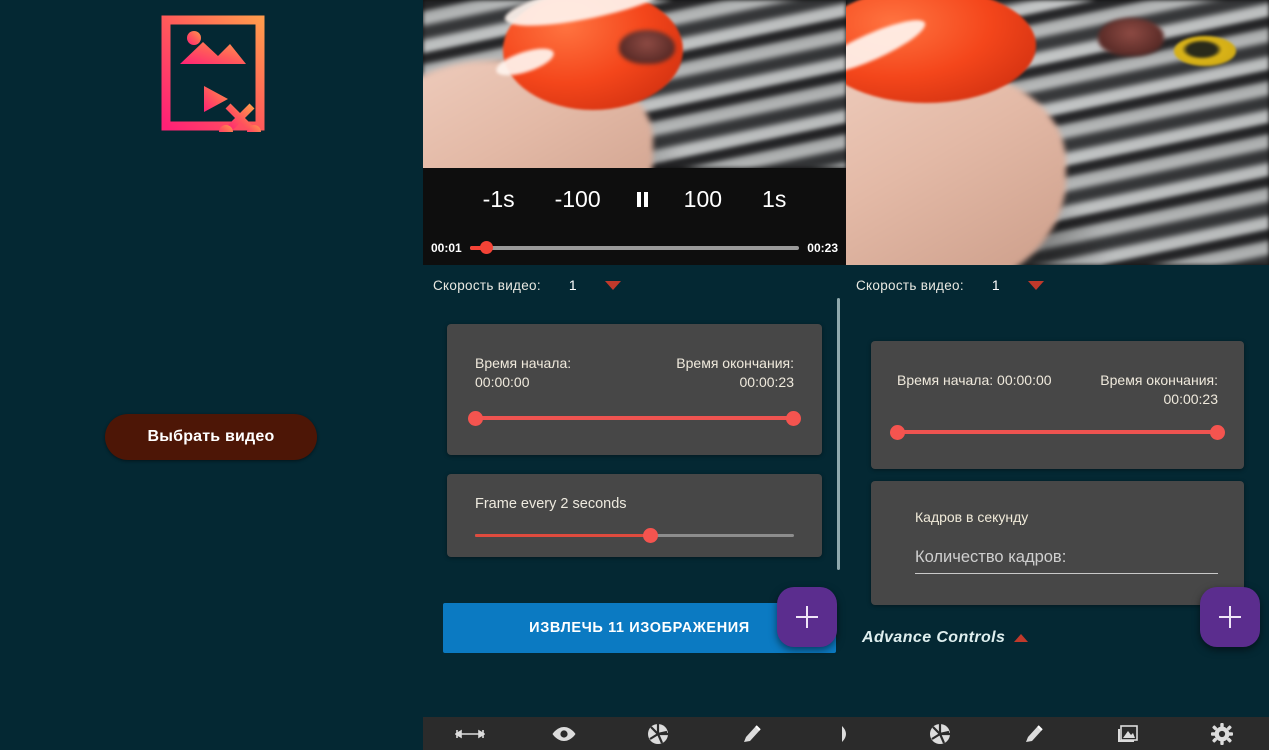 Image resolution: width=1269 pixels, height=750 pixels. What do you see at coordinates (642, 199) in the screenshot?
I see `pause-icon` at bounding box center [642, 199].